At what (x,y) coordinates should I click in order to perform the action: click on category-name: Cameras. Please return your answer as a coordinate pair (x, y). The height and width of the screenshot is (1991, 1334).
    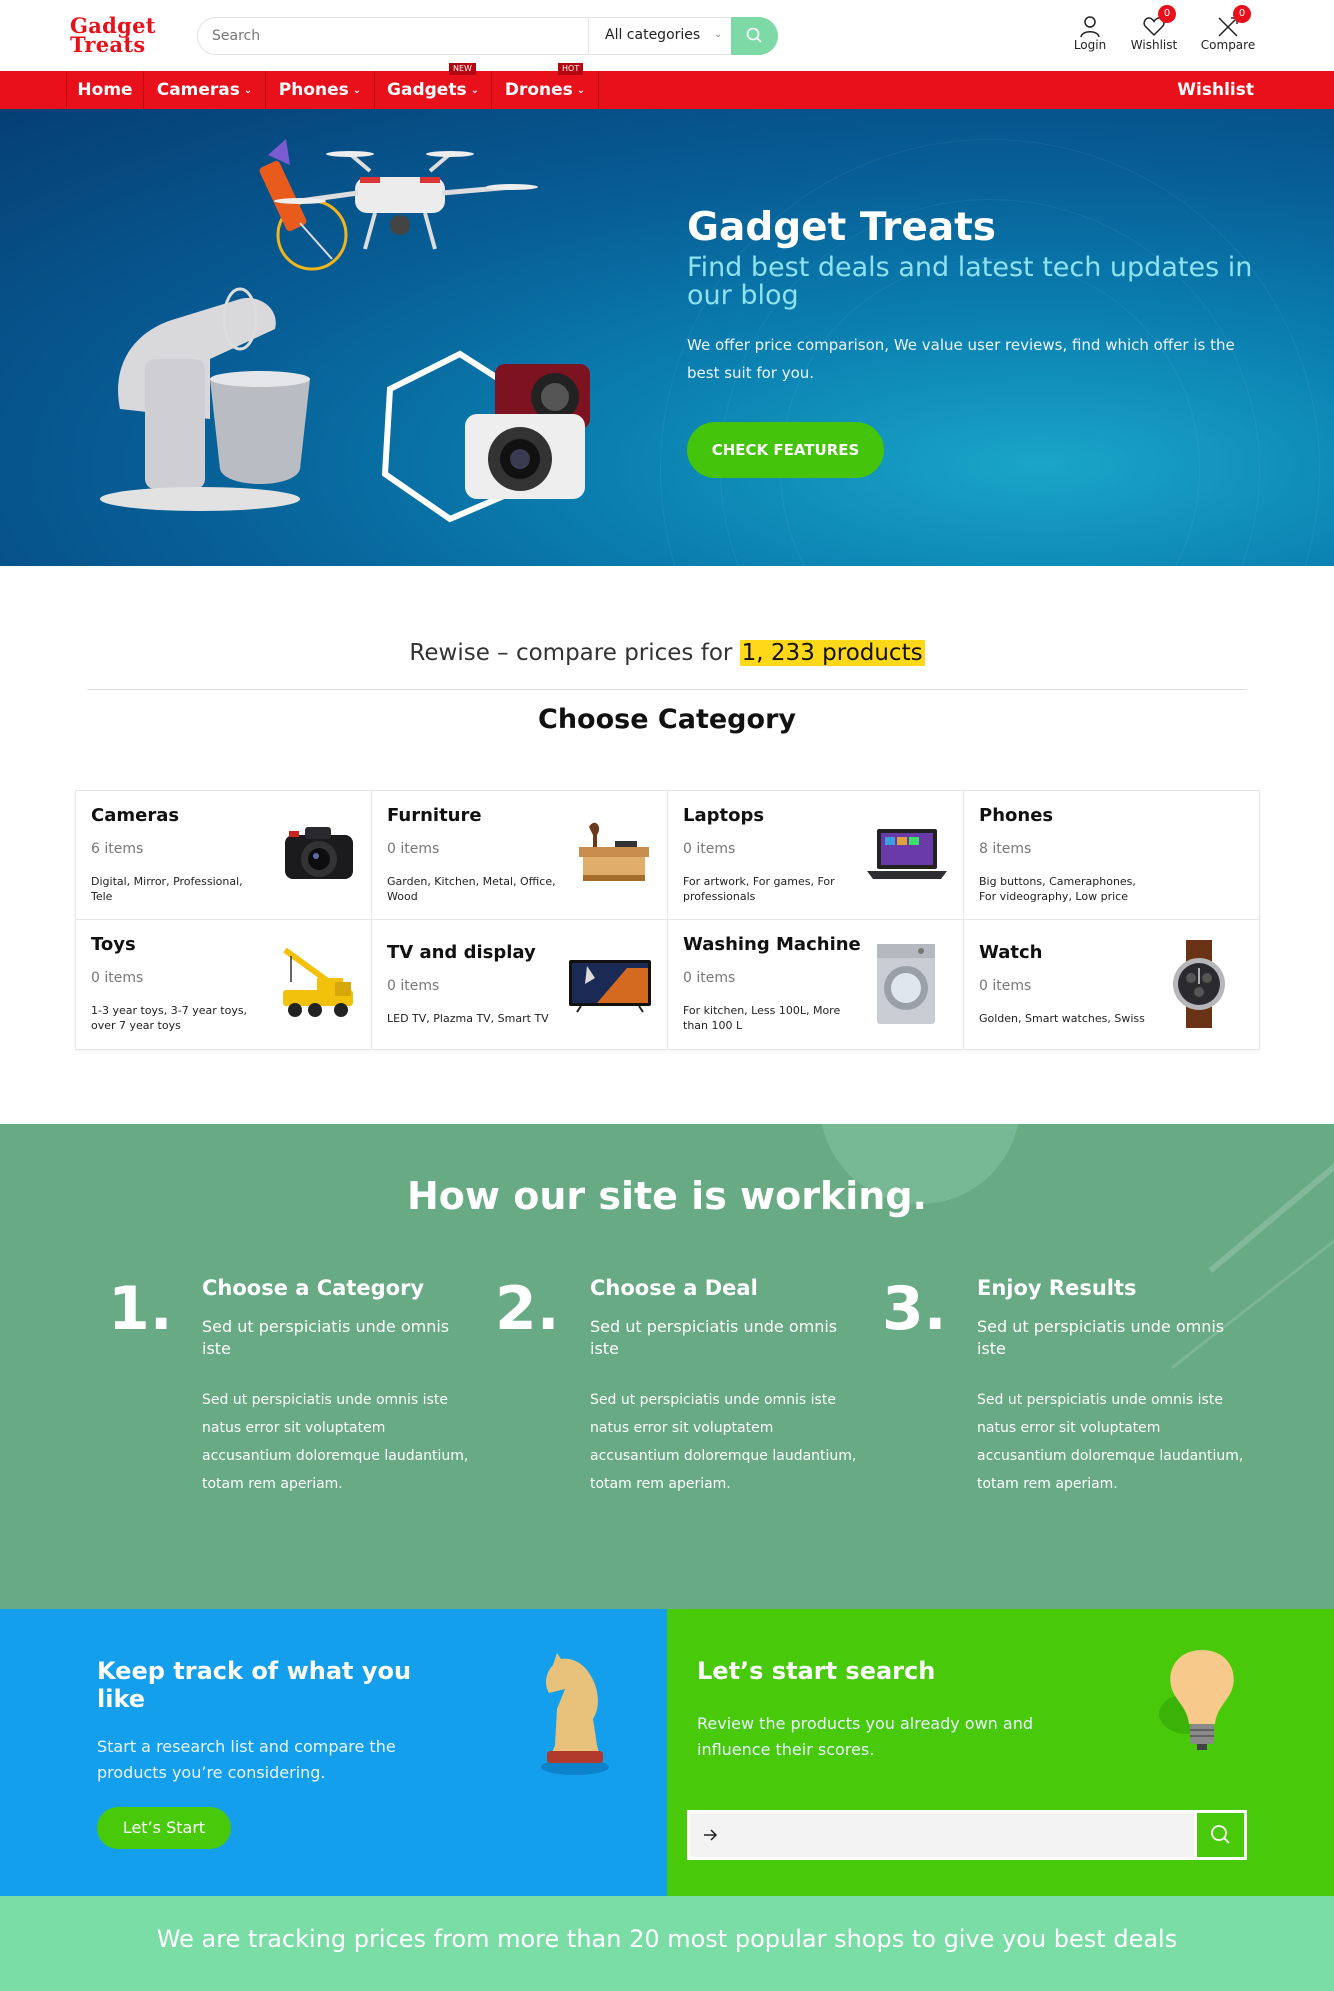
    Looking at the image, I should click on (135, 815).